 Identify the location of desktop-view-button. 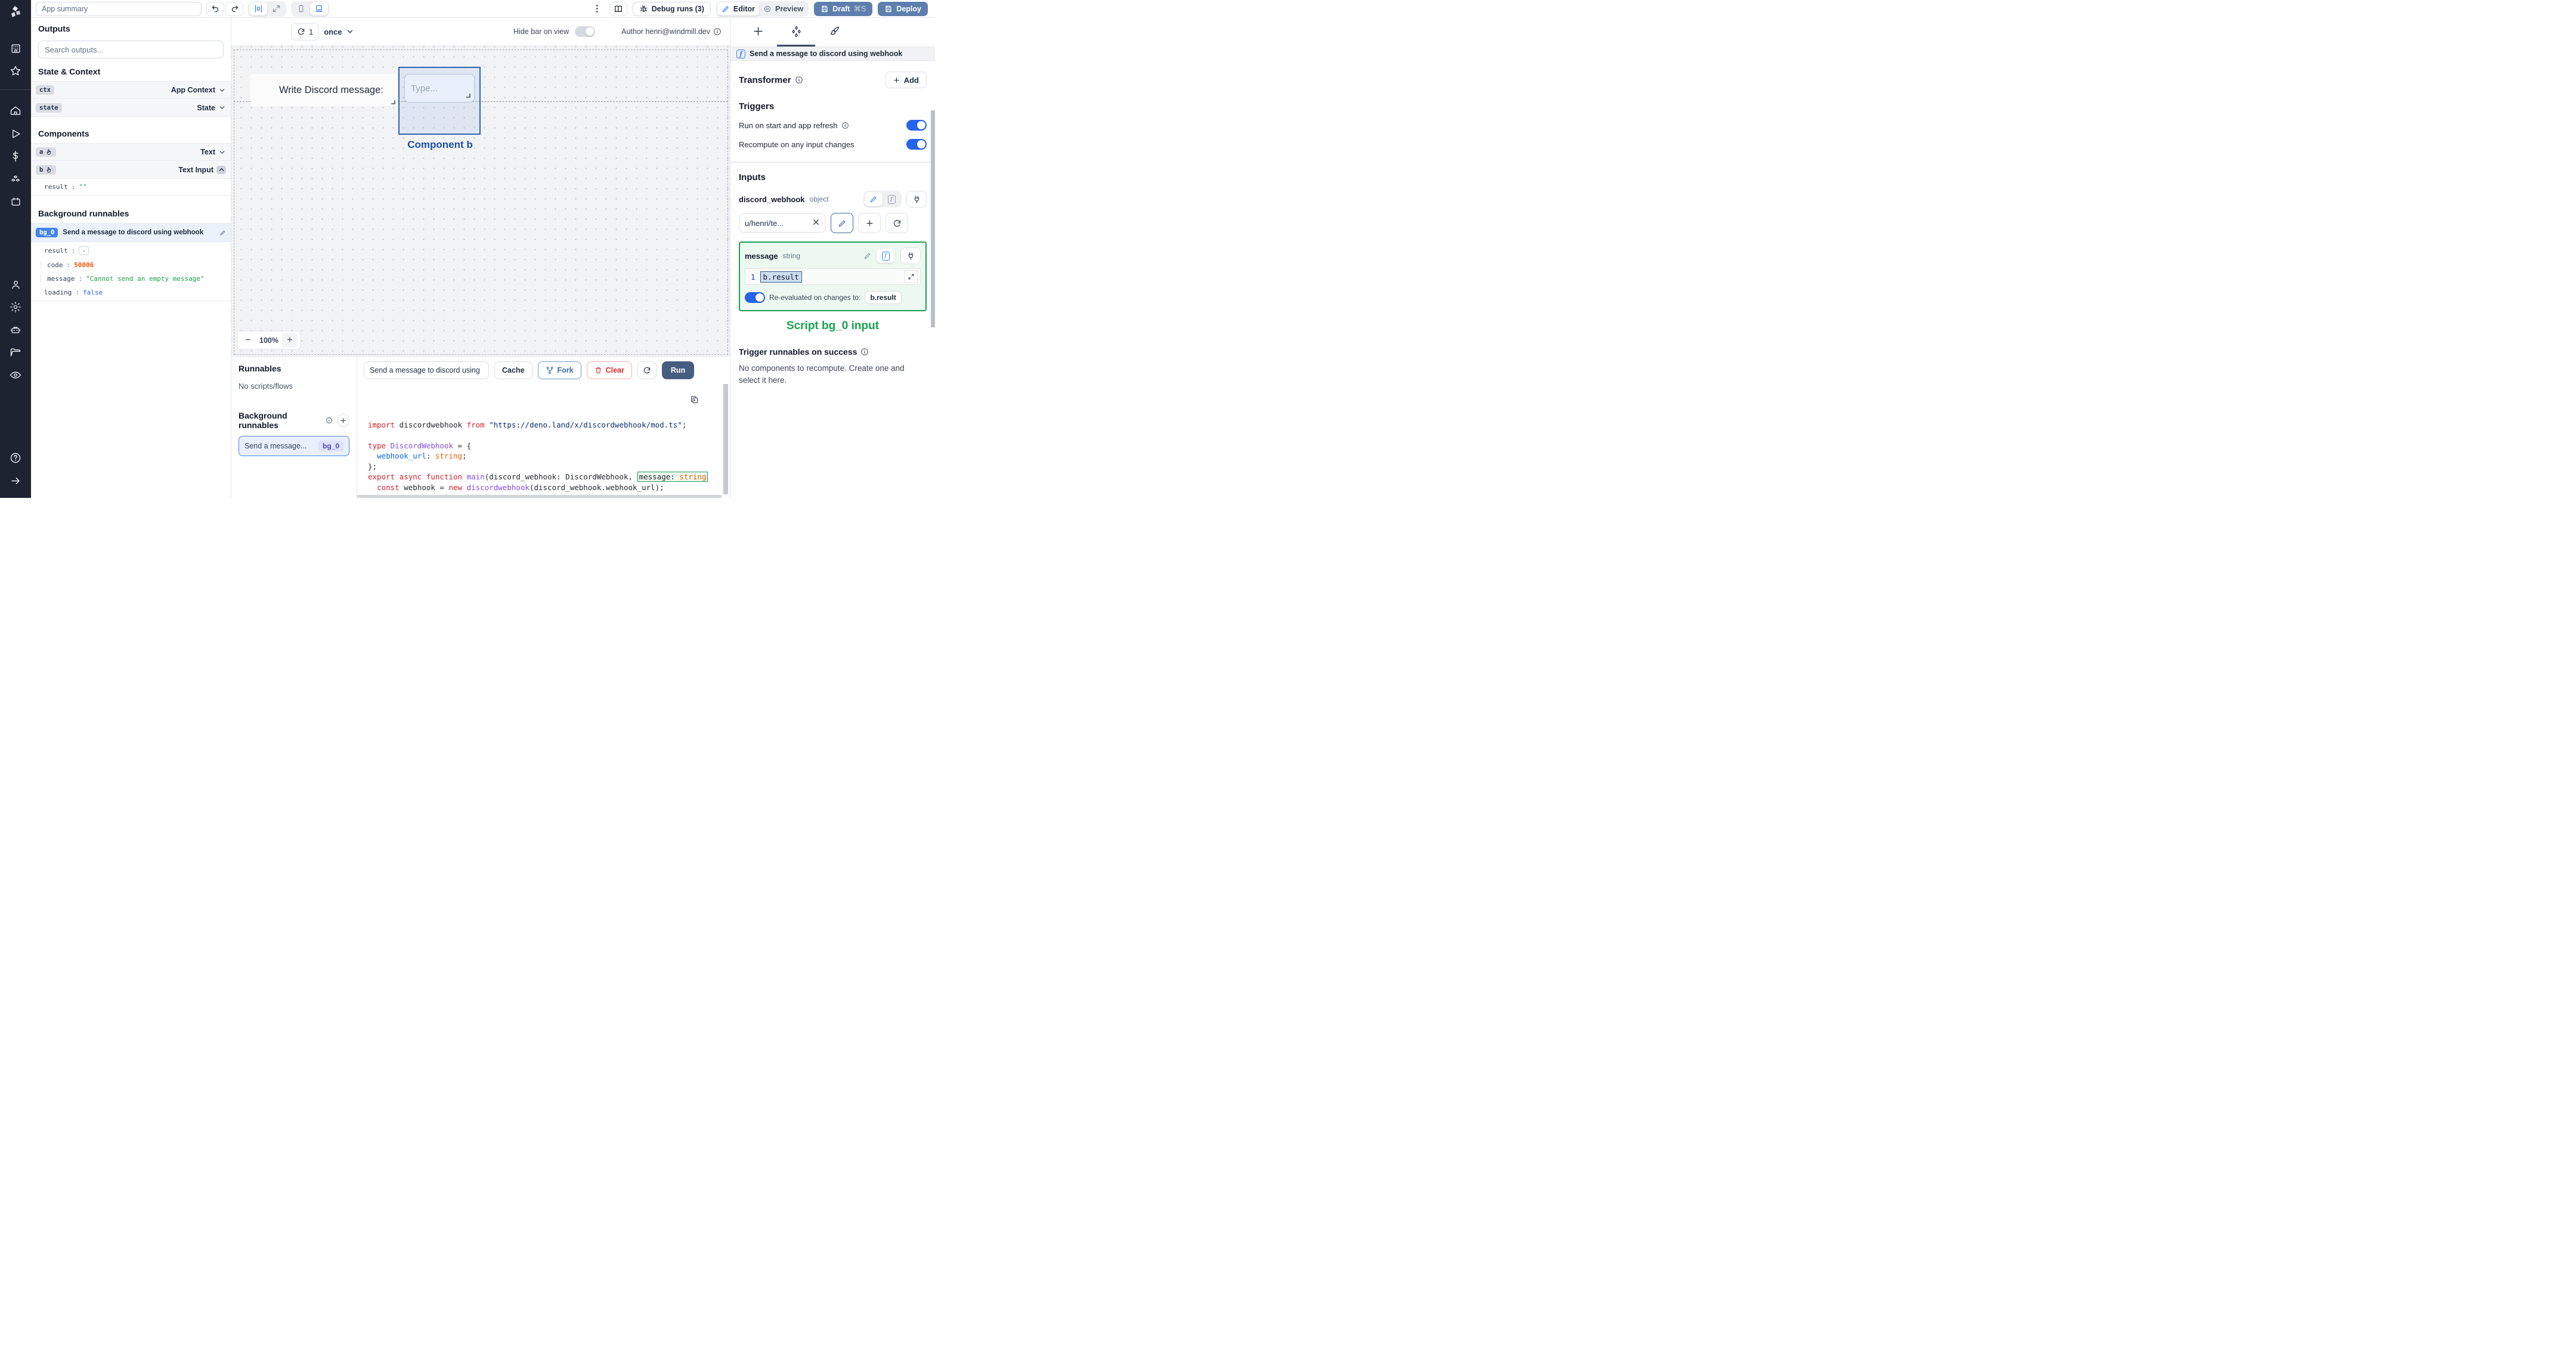
(319, 9).